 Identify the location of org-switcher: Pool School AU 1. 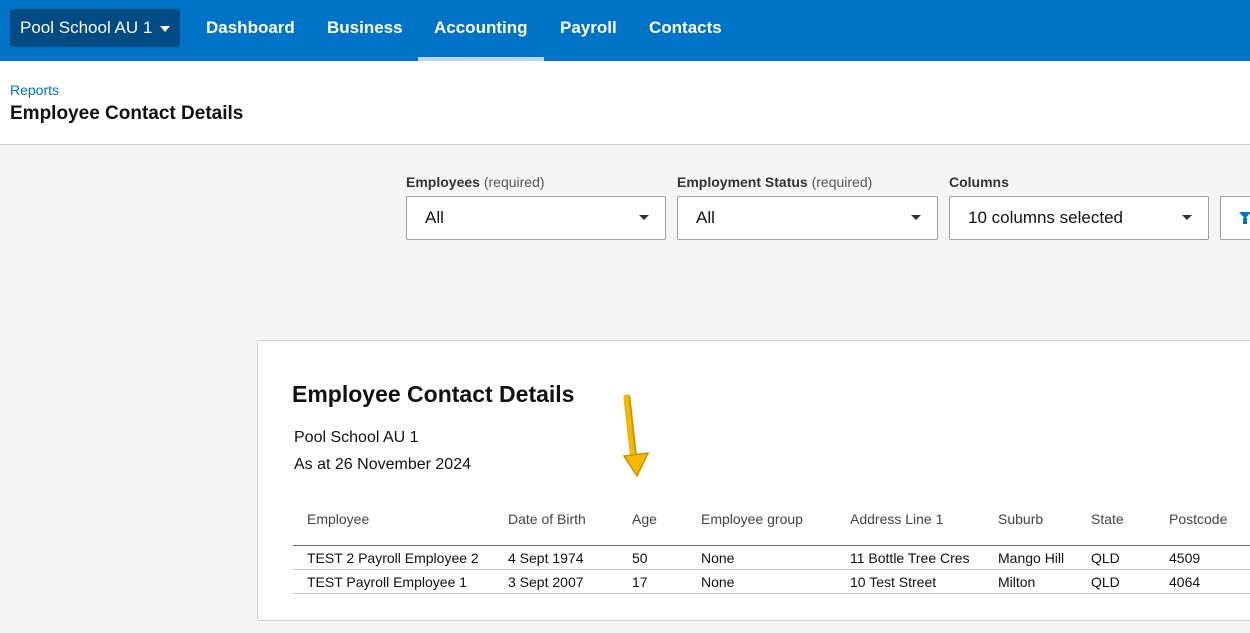
(95, 28).